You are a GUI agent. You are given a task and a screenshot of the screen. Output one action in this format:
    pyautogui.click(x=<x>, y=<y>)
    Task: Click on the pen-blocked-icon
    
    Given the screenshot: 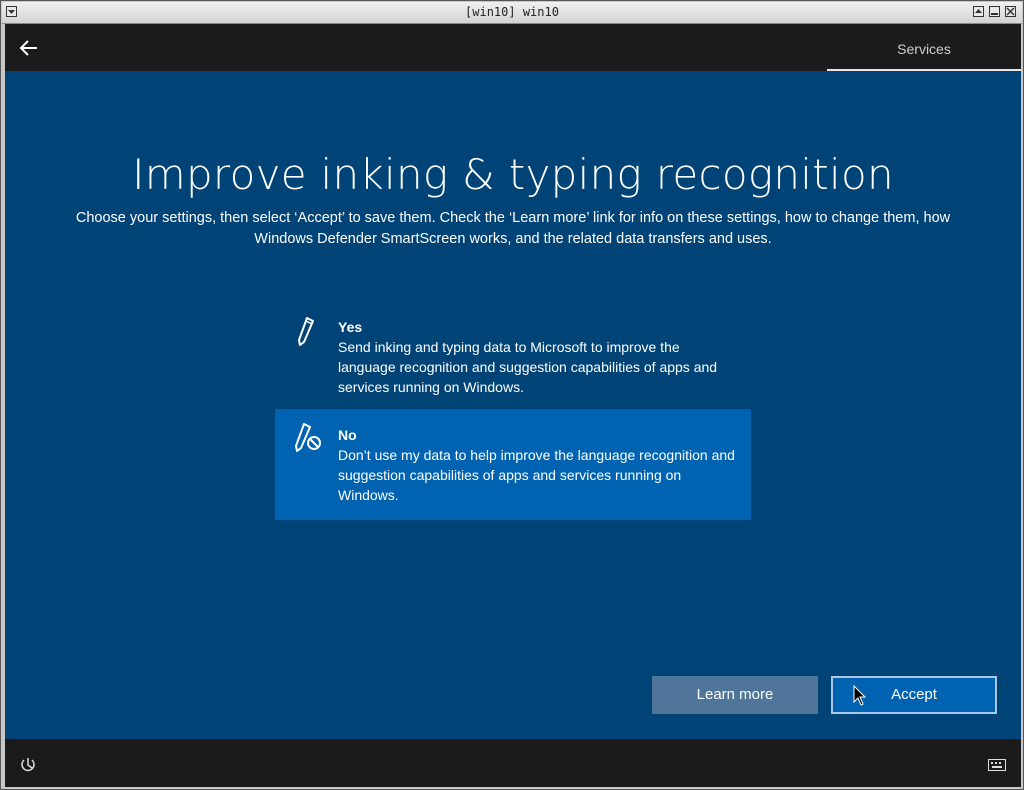 What is the action you would take?
    pyautogui.click(x=307, y=437)
    